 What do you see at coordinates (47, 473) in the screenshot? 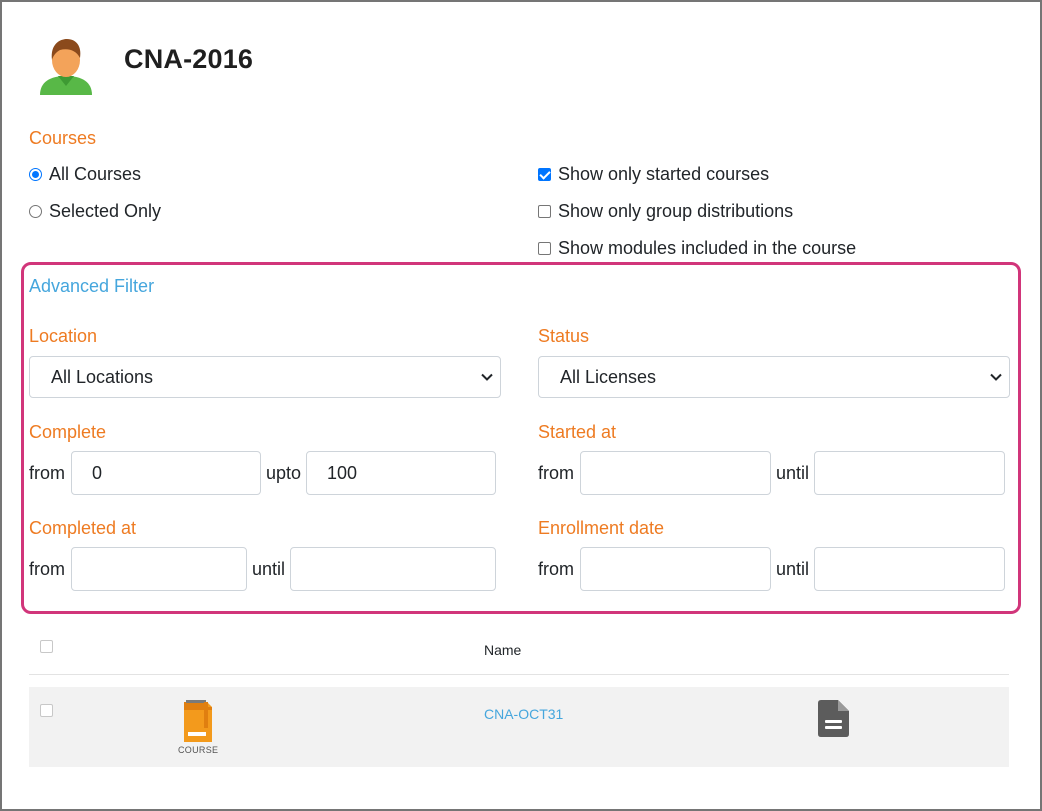
I see `complete-from-label: from` at bounding box center [47, 473].